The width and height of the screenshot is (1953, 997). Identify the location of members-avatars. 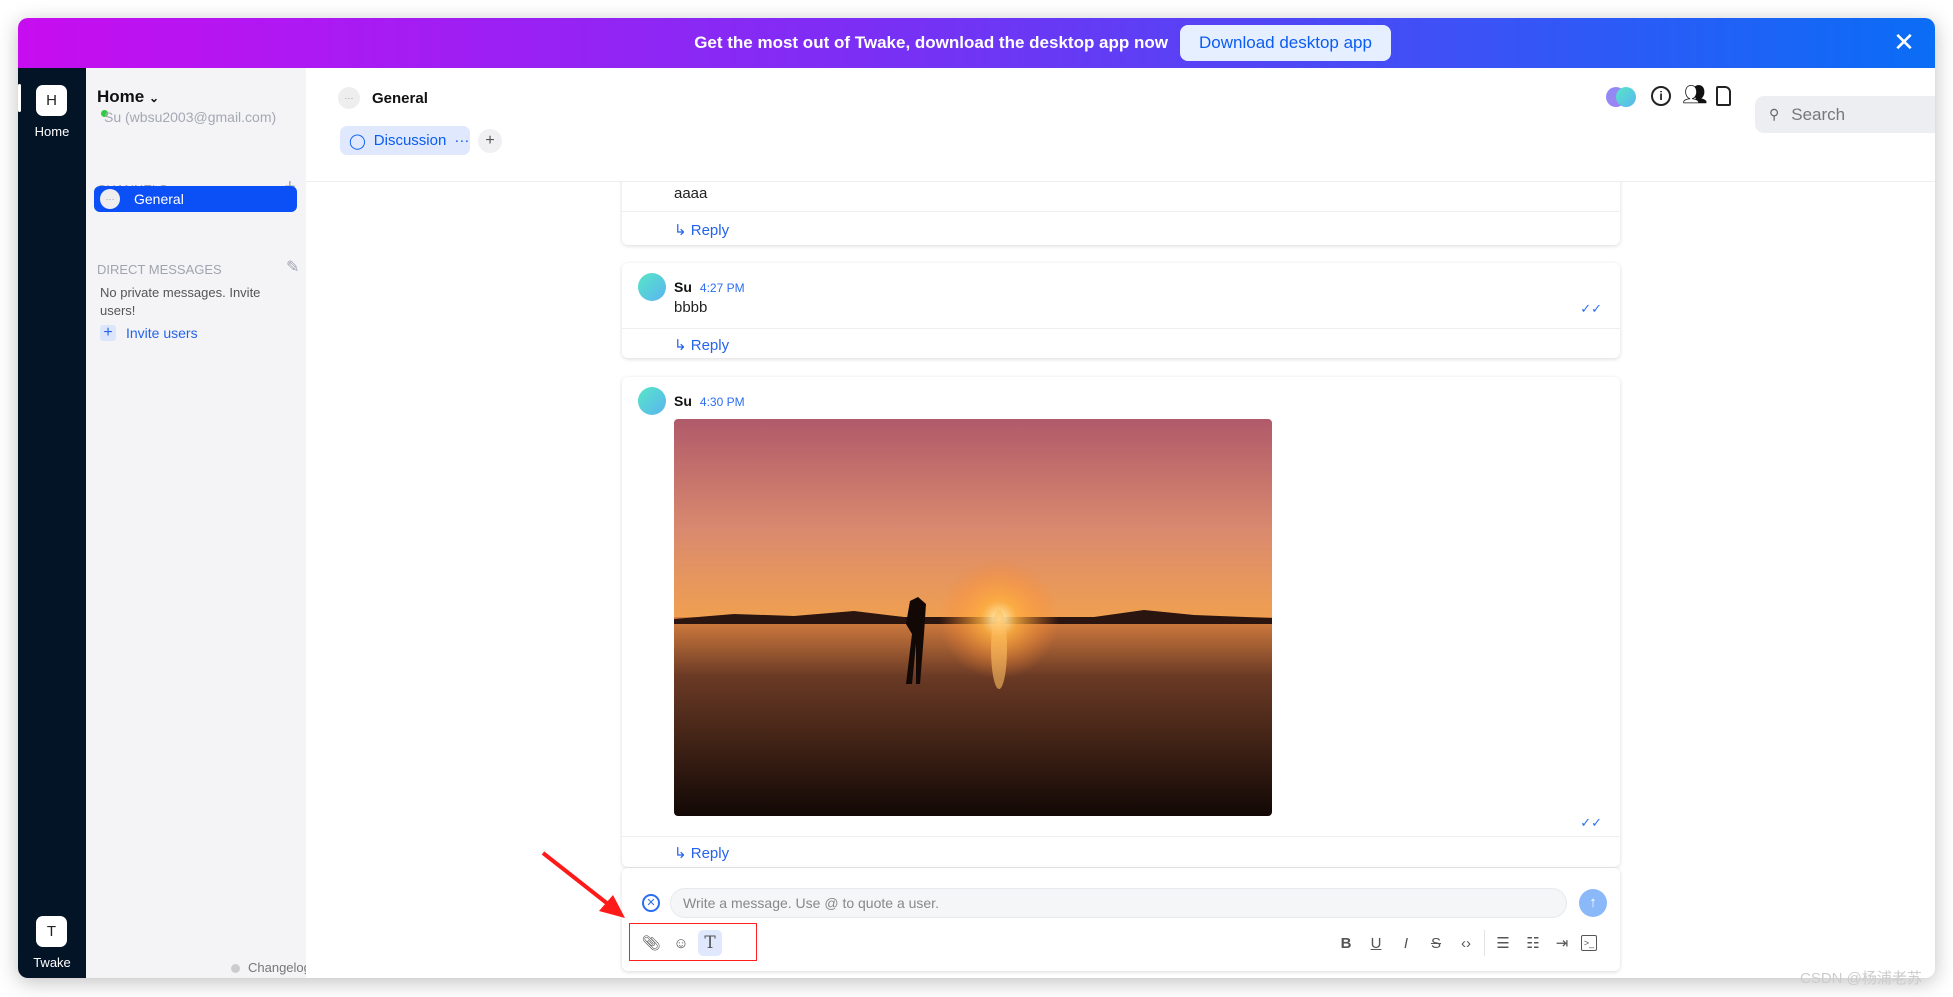
(1621, 97).